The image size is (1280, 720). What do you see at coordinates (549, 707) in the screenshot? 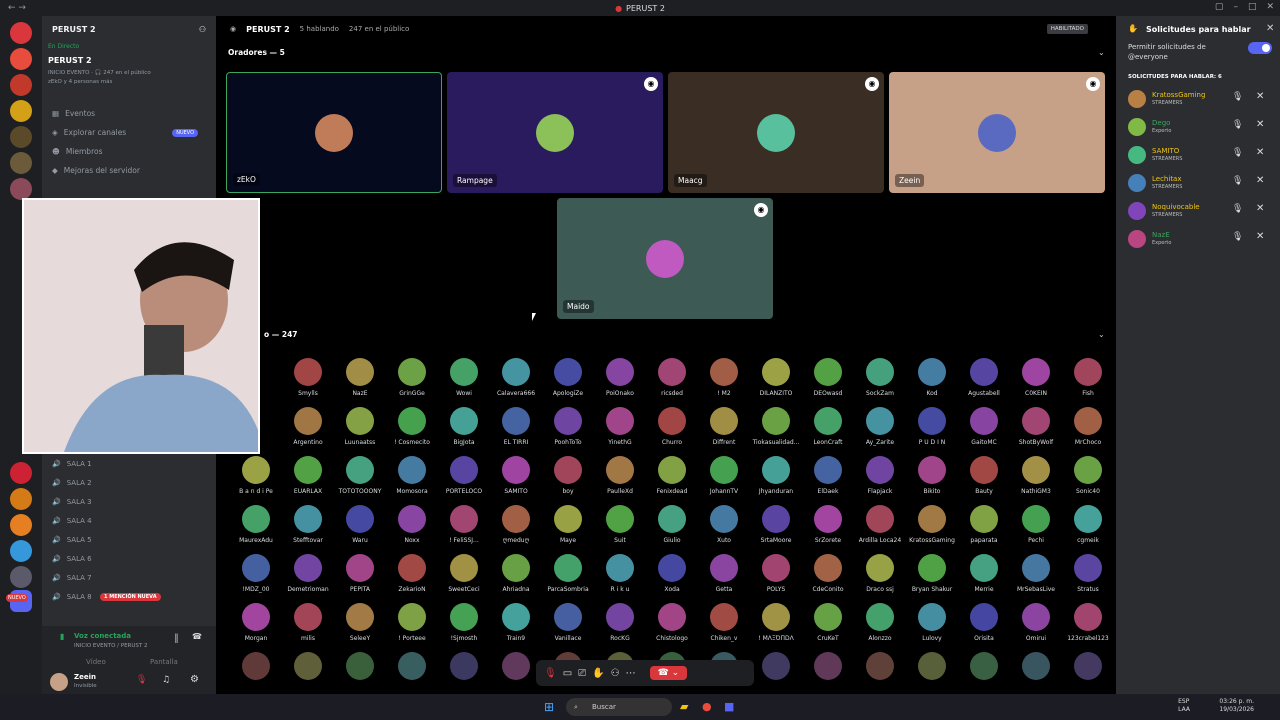
I see `windows-icon: ⊞` at bounding box center [549, 707].